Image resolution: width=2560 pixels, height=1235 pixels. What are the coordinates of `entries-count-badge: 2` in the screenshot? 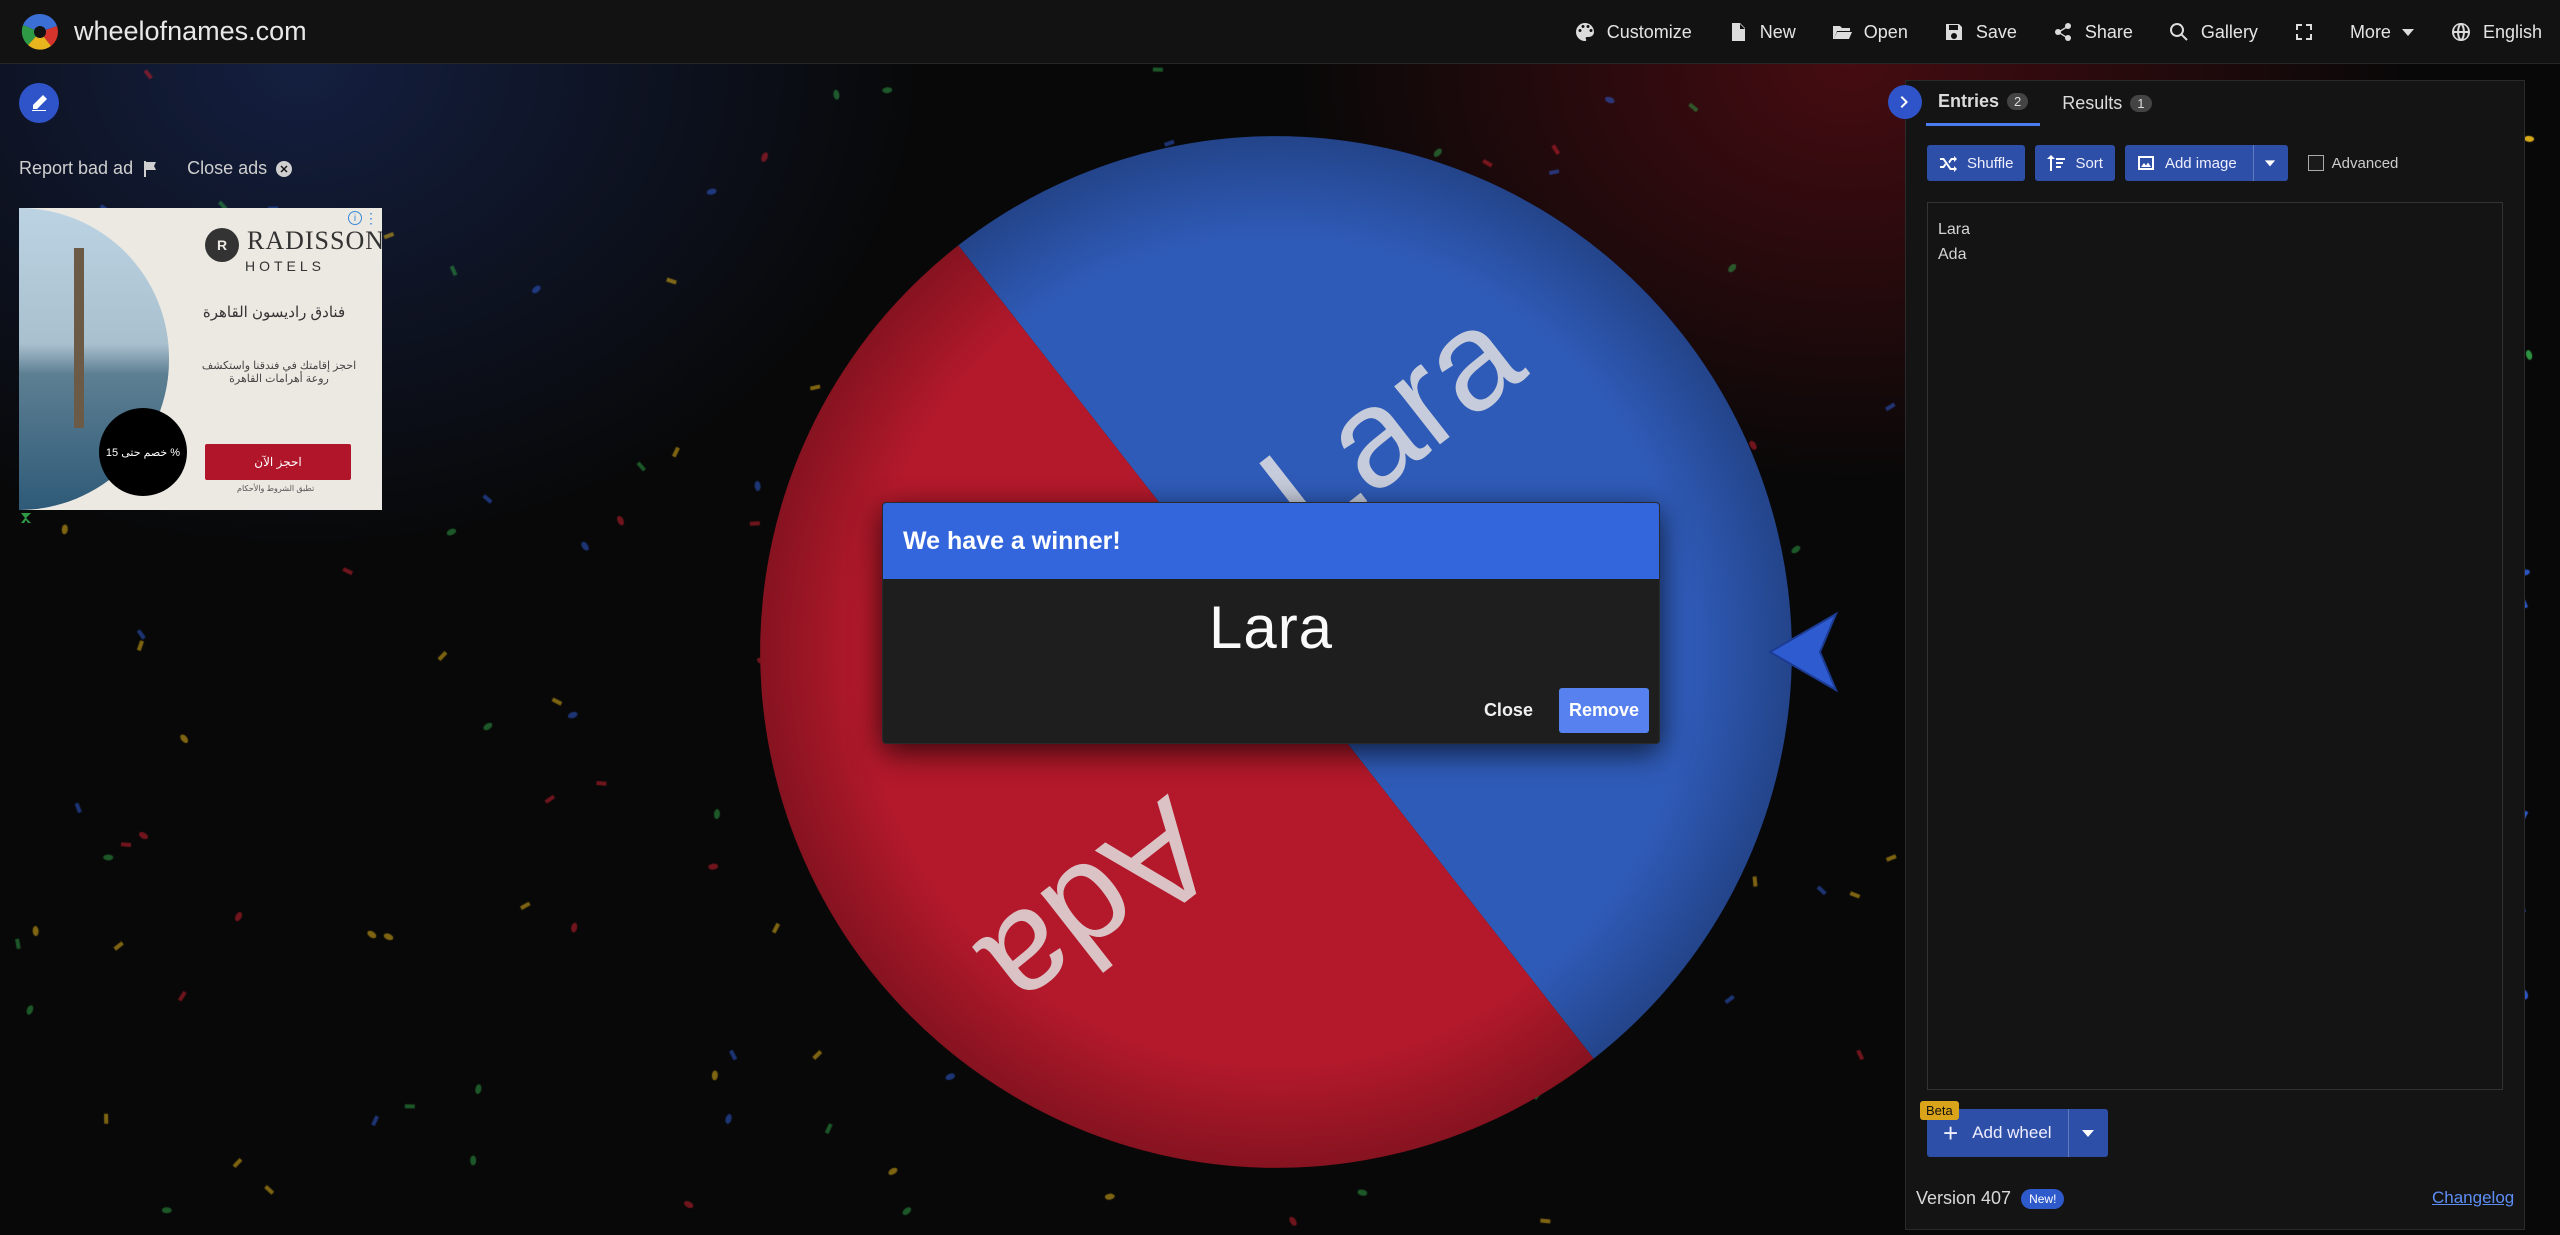 It's located at (2018, 101).